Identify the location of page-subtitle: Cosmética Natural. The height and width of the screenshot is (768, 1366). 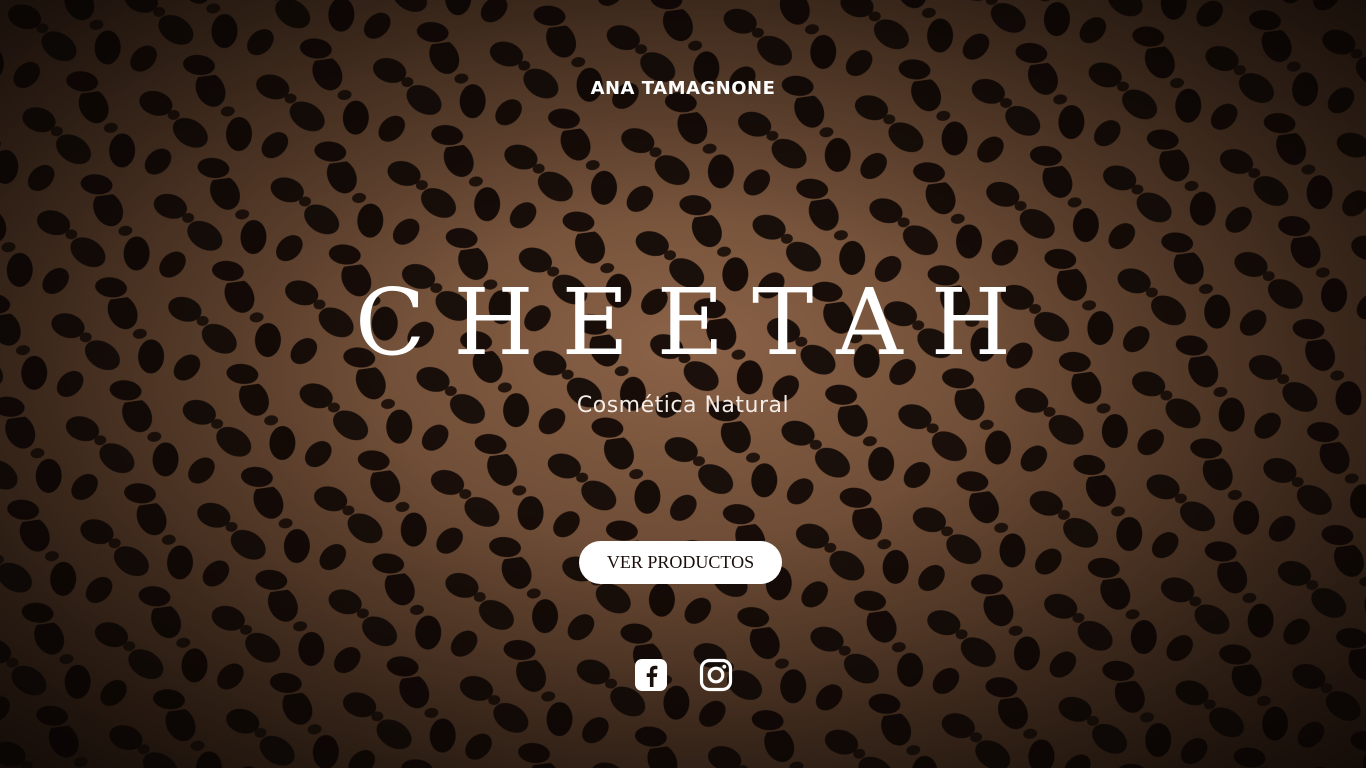
(683, 405).